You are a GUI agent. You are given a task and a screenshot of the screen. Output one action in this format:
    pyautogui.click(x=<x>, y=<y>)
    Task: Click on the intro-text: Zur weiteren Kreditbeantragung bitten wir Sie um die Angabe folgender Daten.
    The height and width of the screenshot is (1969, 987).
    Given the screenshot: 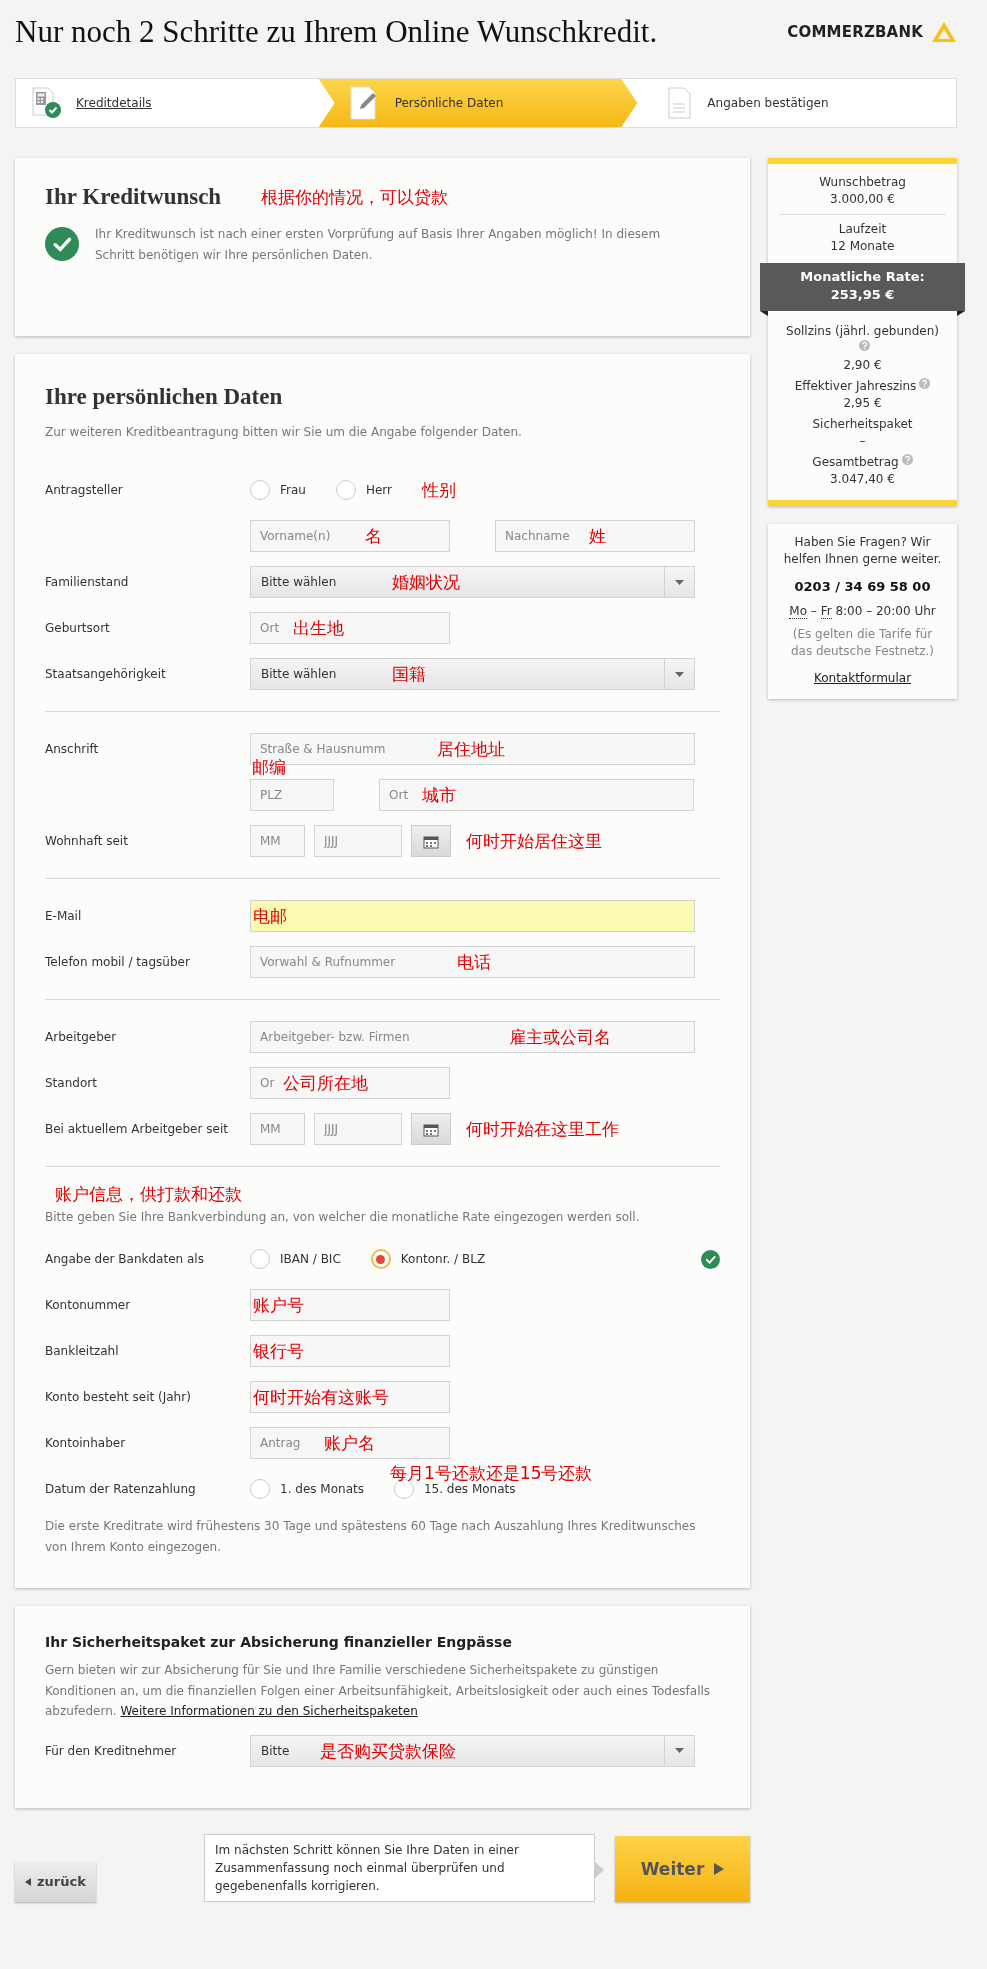 What is the action you would take?
    pyautogui.click(x=284, y=432)
    